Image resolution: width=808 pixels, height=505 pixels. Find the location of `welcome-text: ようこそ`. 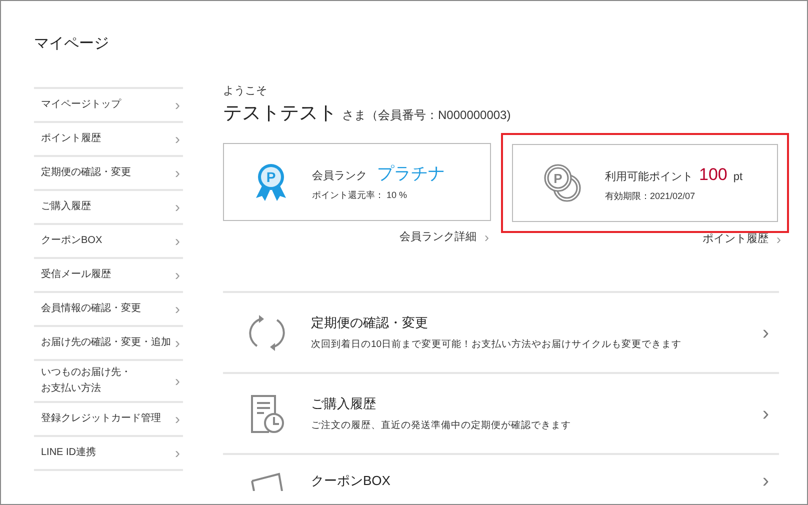

welcome-text: ようこそ is located at coordinates (245, 91).